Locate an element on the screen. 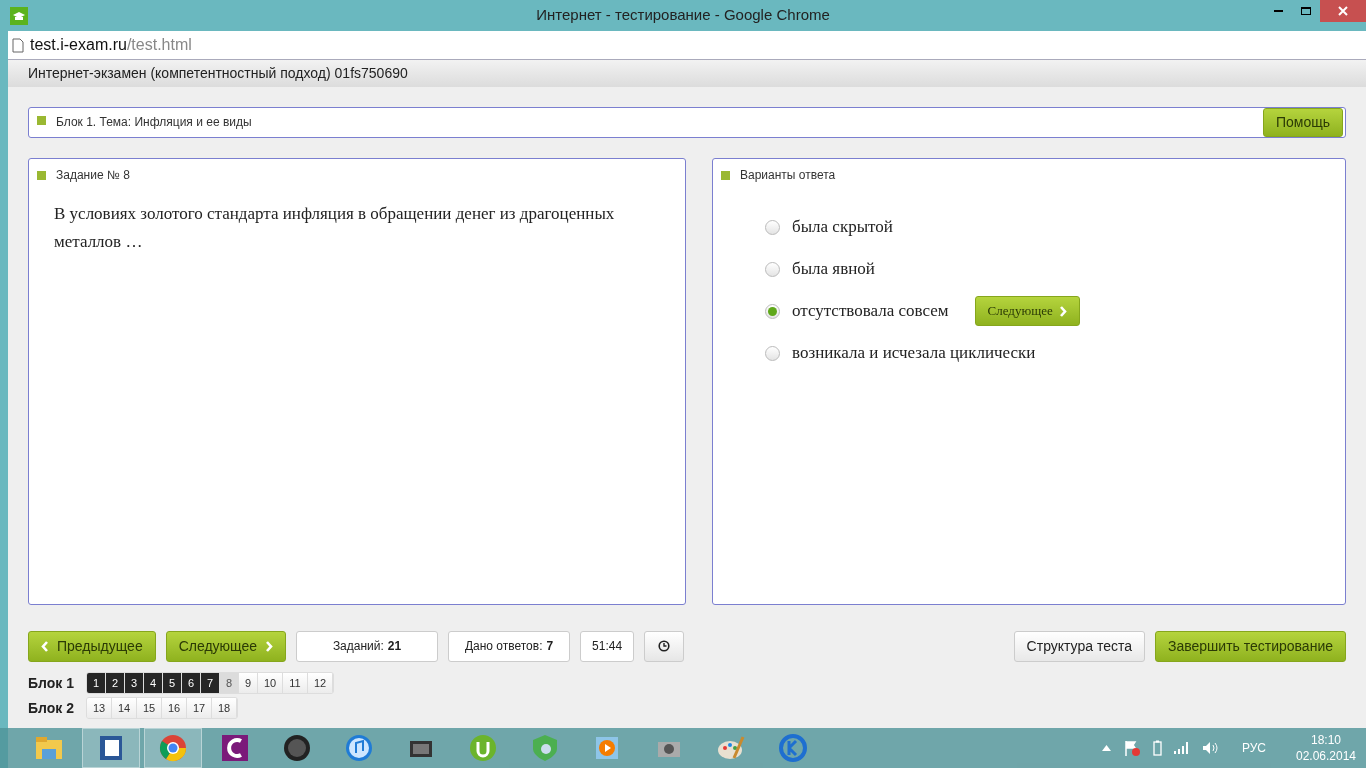 The image size is (1366, 768). question-number-button: 14 is located at coordinates (124, 708).